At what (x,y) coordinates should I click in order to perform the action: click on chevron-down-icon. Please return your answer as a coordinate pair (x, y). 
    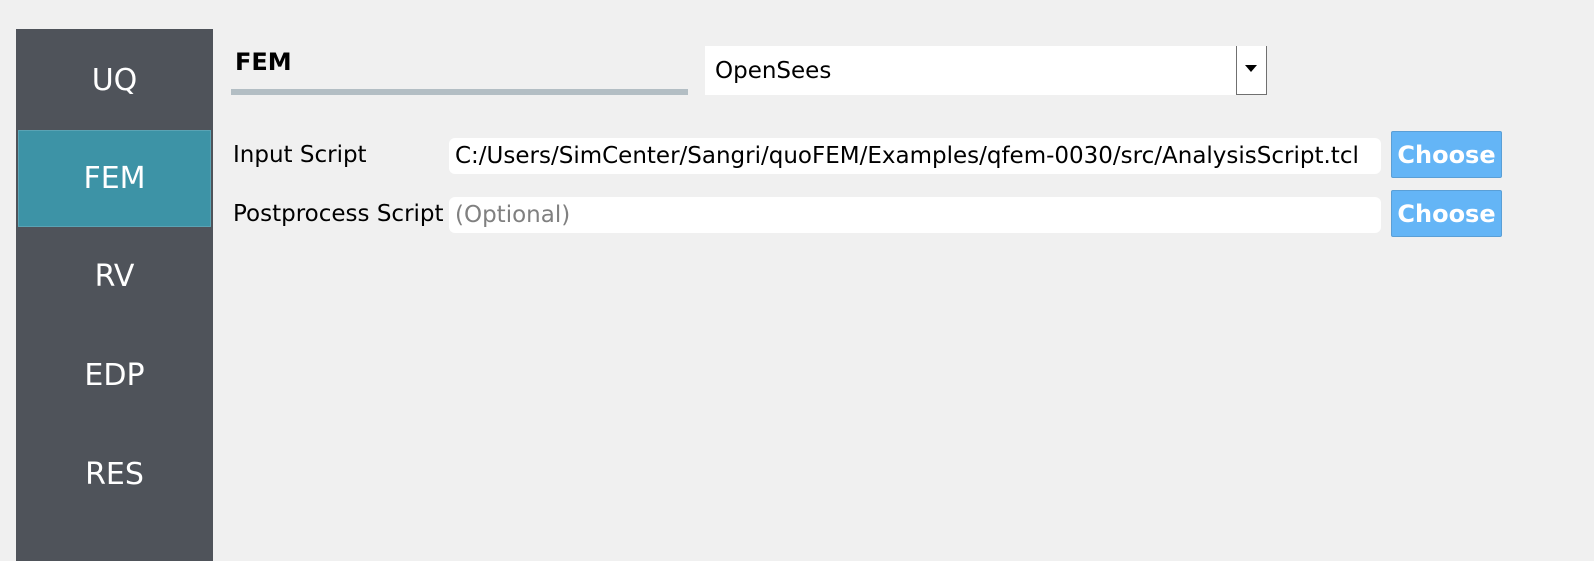
    Looking at the image, I should click on (1251, 68).